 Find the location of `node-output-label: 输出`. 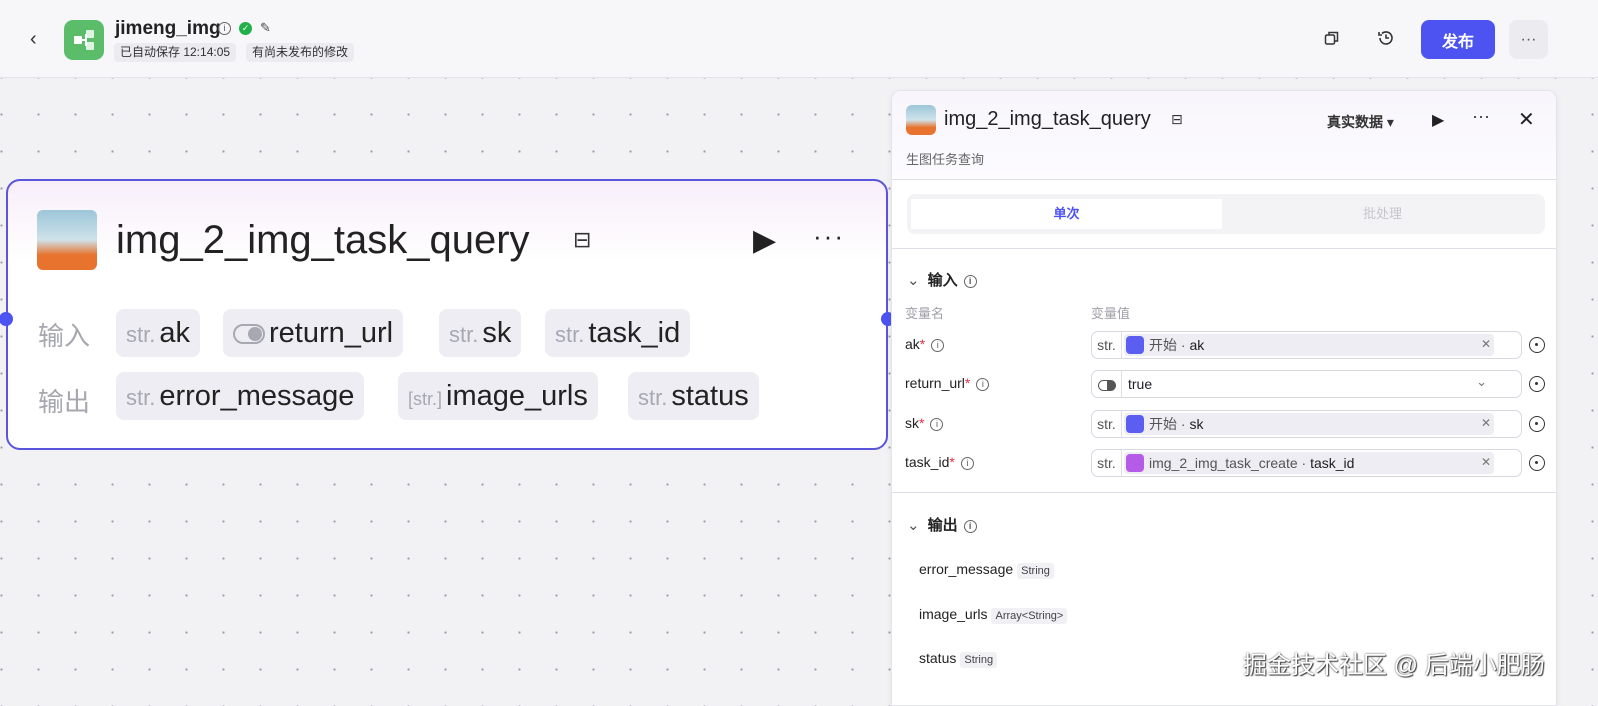

node-output-label: 输出 is located at coordinates (64, 402).